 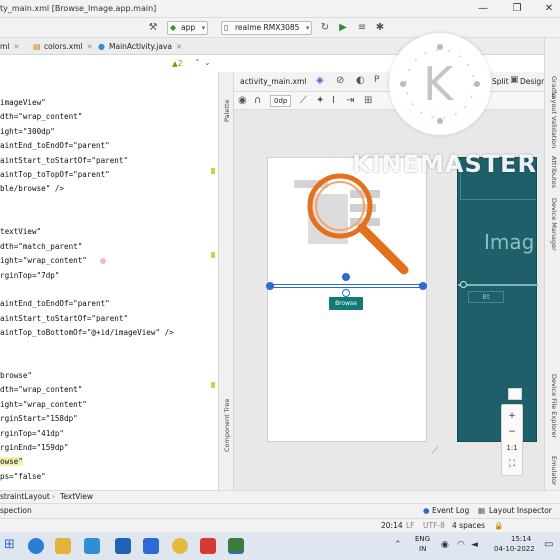 I want to click on constraint-handle-top, so click(x=346, y=277).